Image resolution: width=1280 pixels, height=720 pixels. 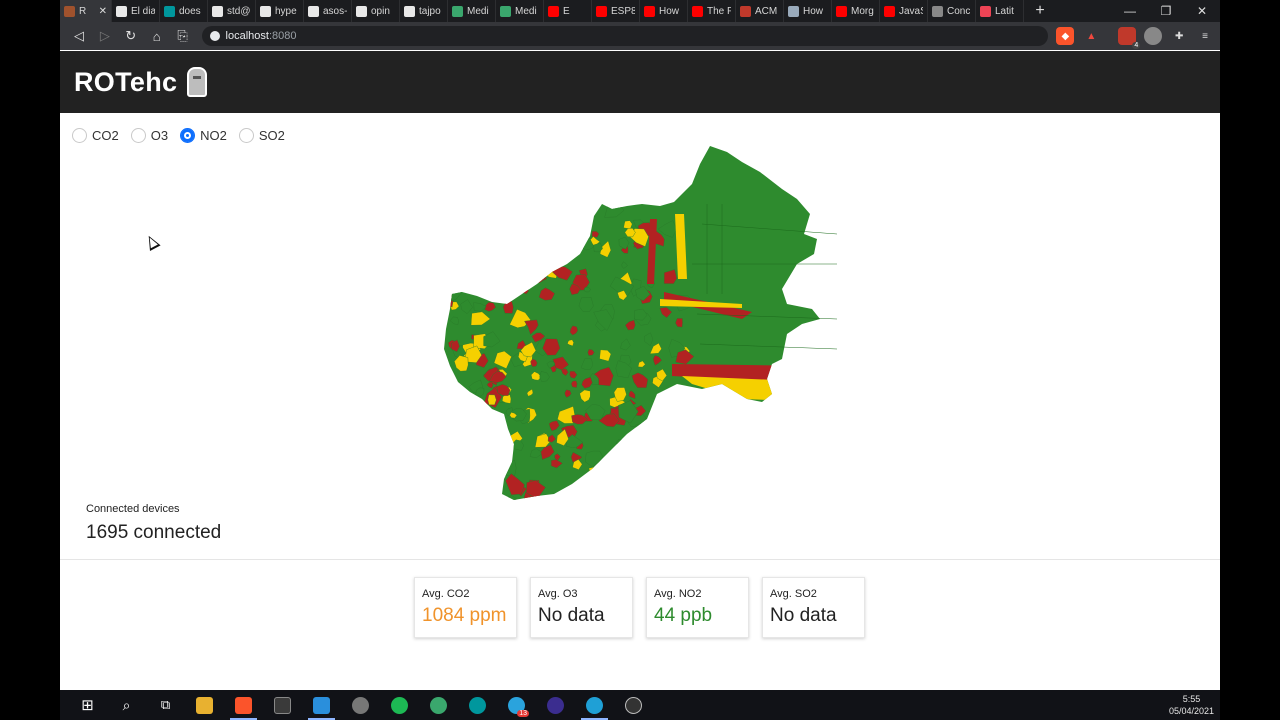 What do you see at coordinates (87, 705) in the screenshot?
I see `start-button: ⊞` at bounding box center [87, 705].